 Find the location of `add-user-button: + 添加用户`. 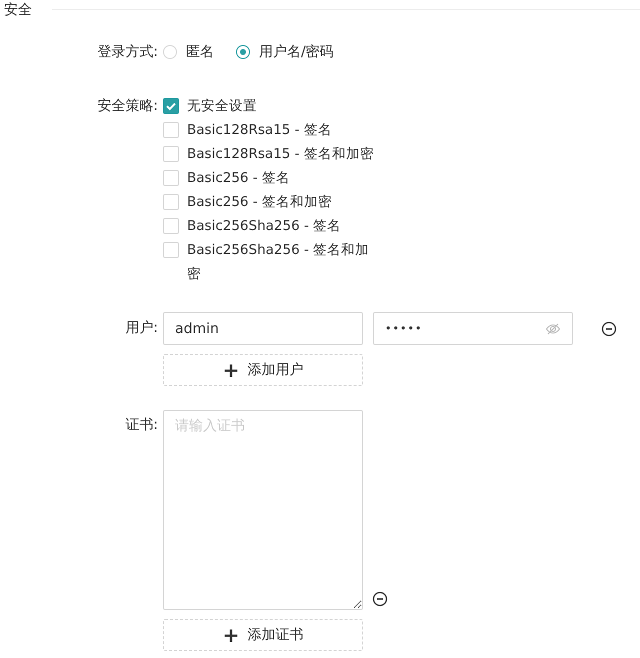

add-user-button: + 添加用户 is located at coordinates (263, 370).